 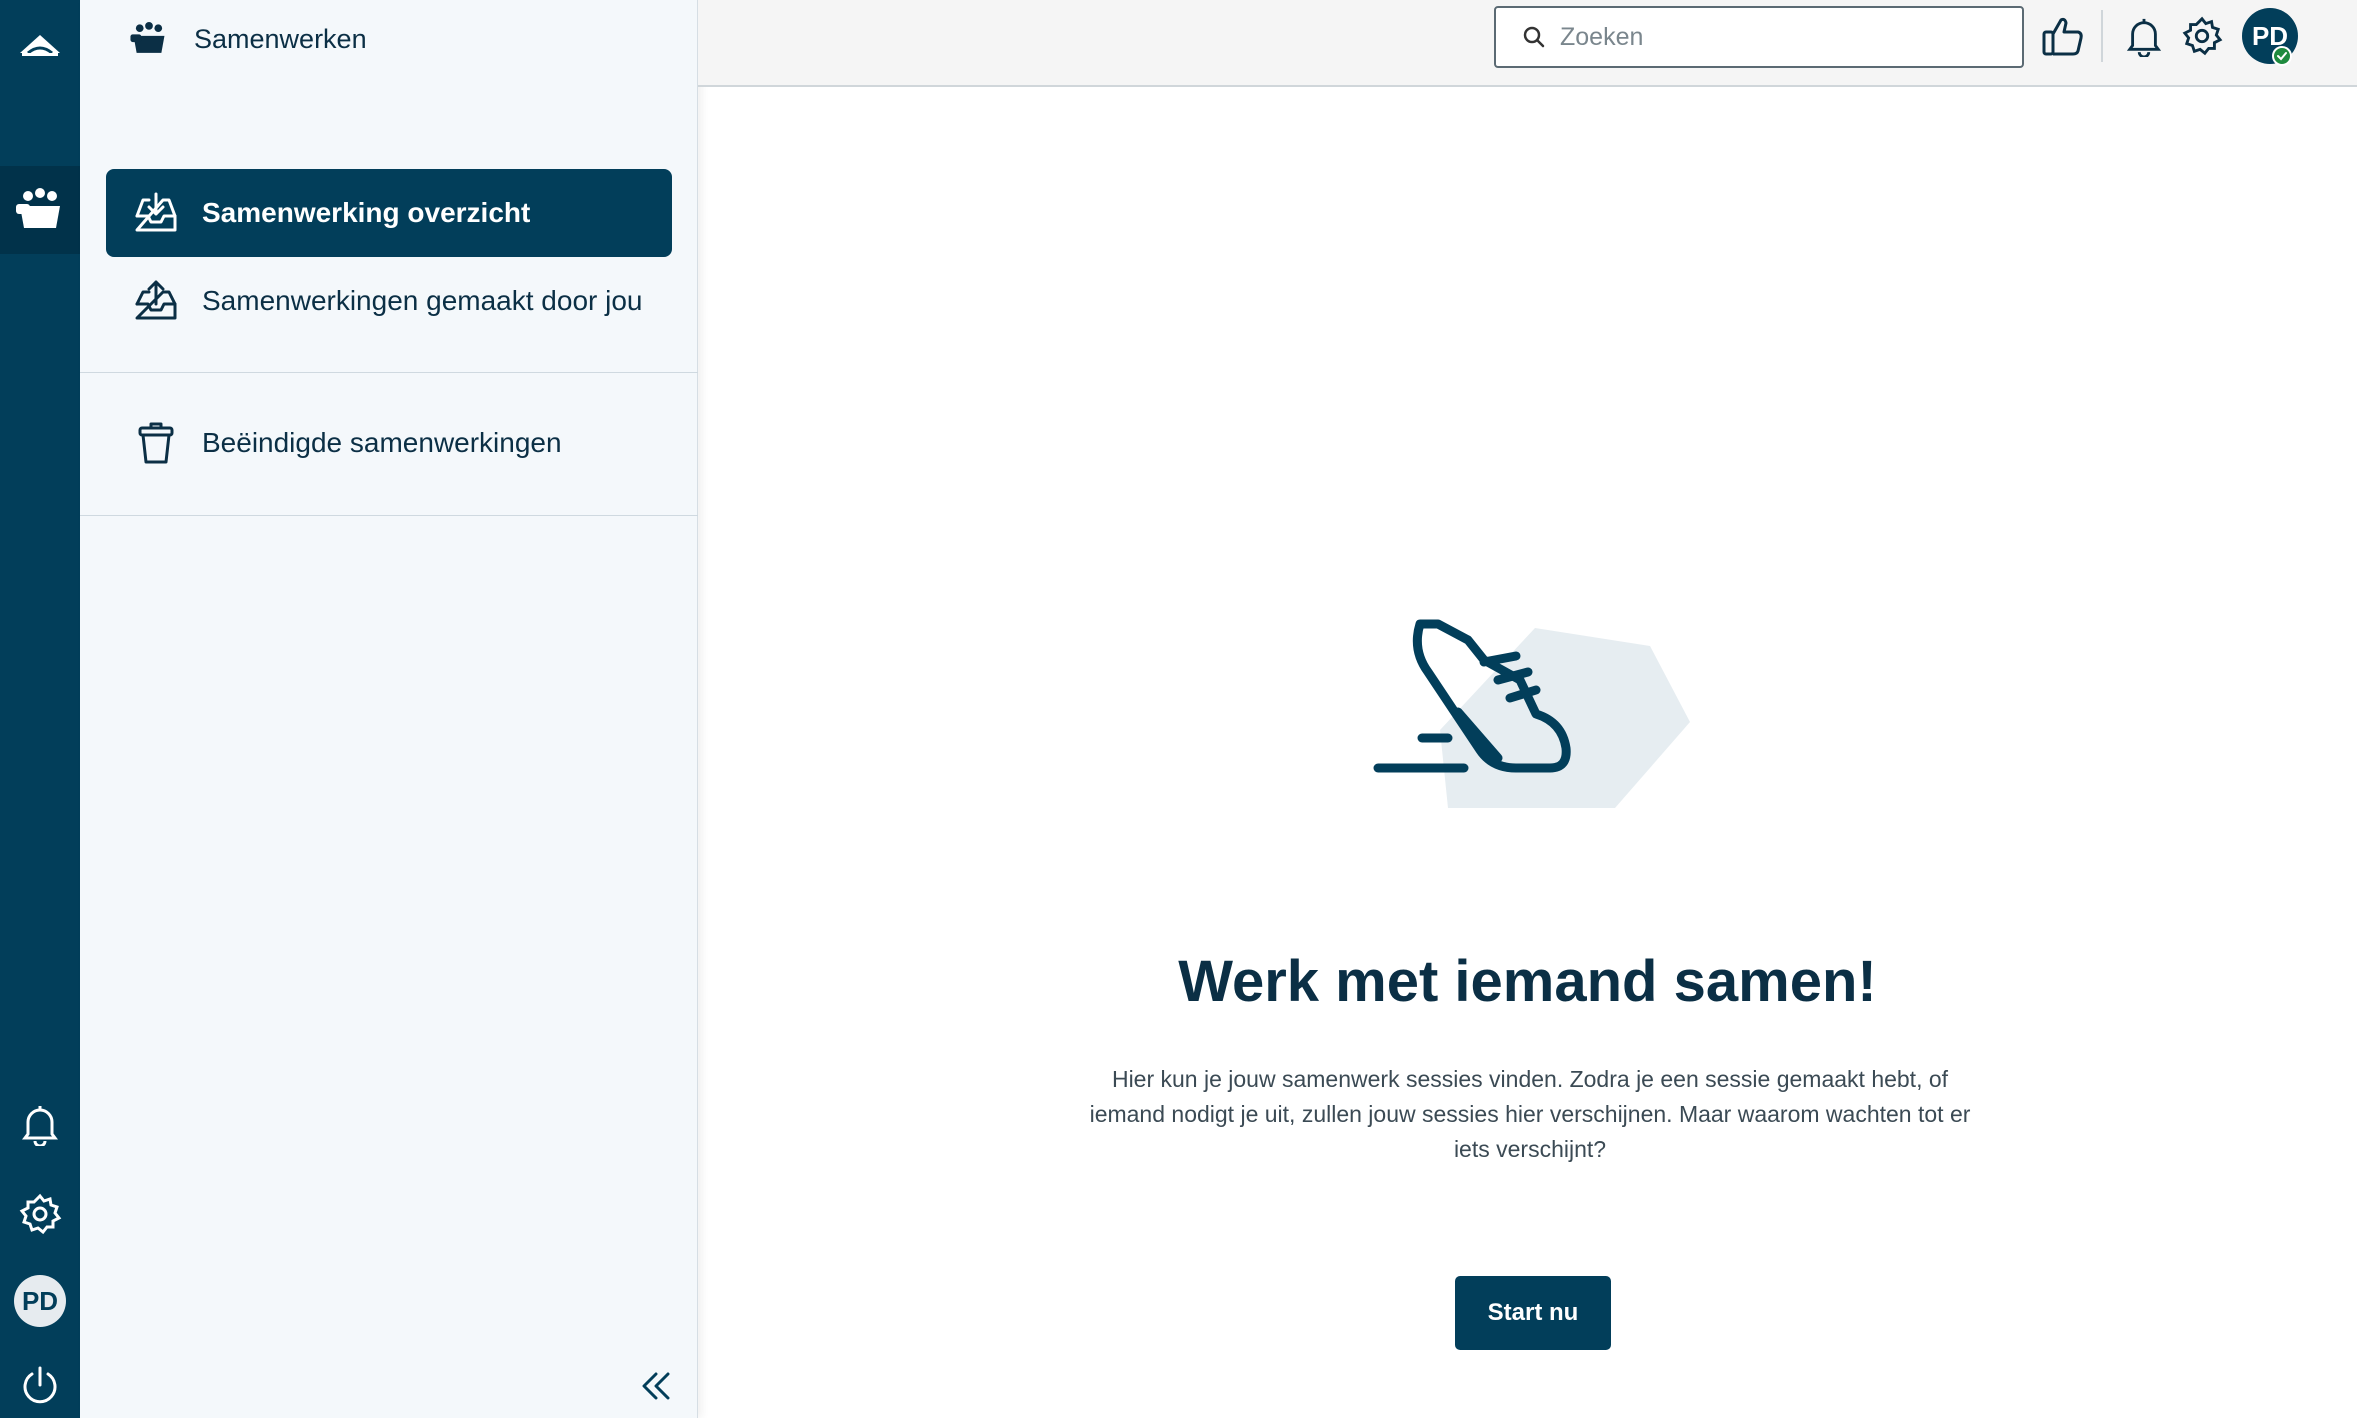 I want to click on search-icon, so click(x=1534, y=37).